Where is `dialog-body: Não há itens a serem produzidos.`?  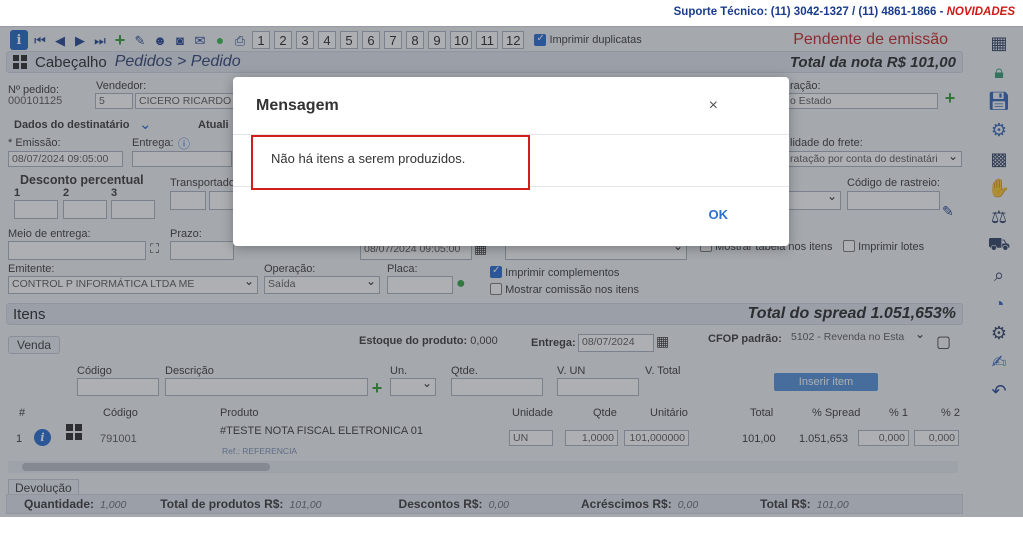
dialog-body: Não há itens a serem produzidos. is located at coordinates (511, 162).